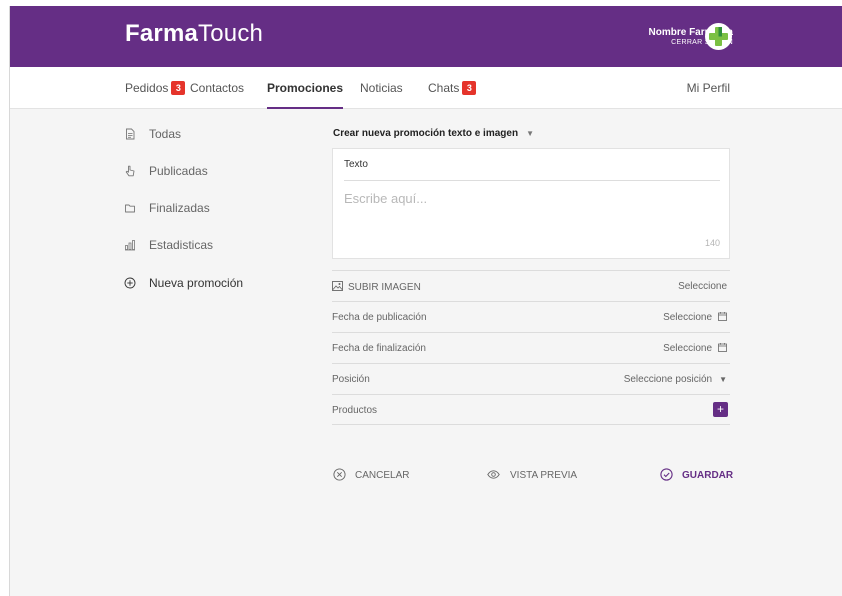  I want to click on promotion-type-label: Crear nueva promoción texto e imagen, so click(426, 133).